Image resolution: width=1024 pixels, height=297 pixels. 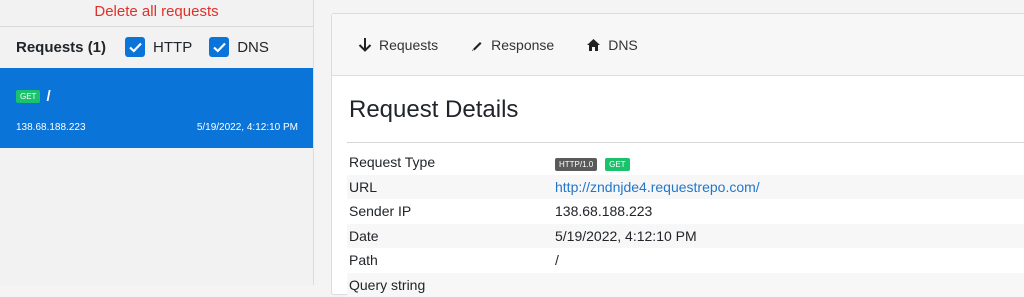 What do you see at coordinates (172, 47) in the screenshot?
I see `http-filter-label: HTTP` at bounding box center [172, 47].